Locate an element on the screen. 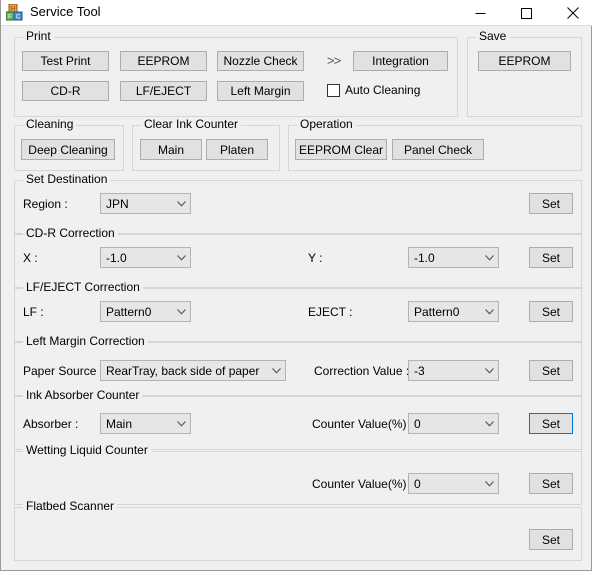 Image resolution: width=592 pixels, height=571 pixels. minimize-icon is located at coordinates (480, 13).